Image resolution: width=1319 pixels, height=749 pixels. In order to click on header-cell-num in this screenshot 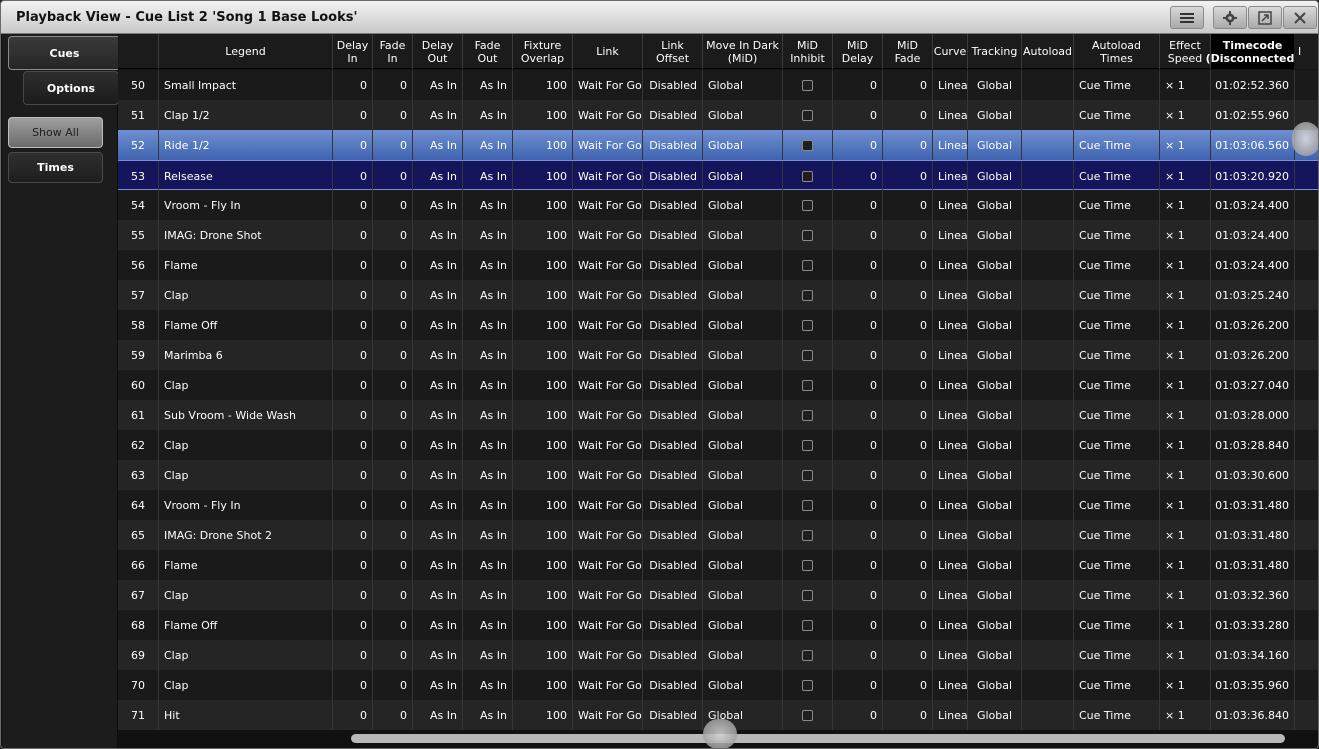, I will do `click(138, 51)`.